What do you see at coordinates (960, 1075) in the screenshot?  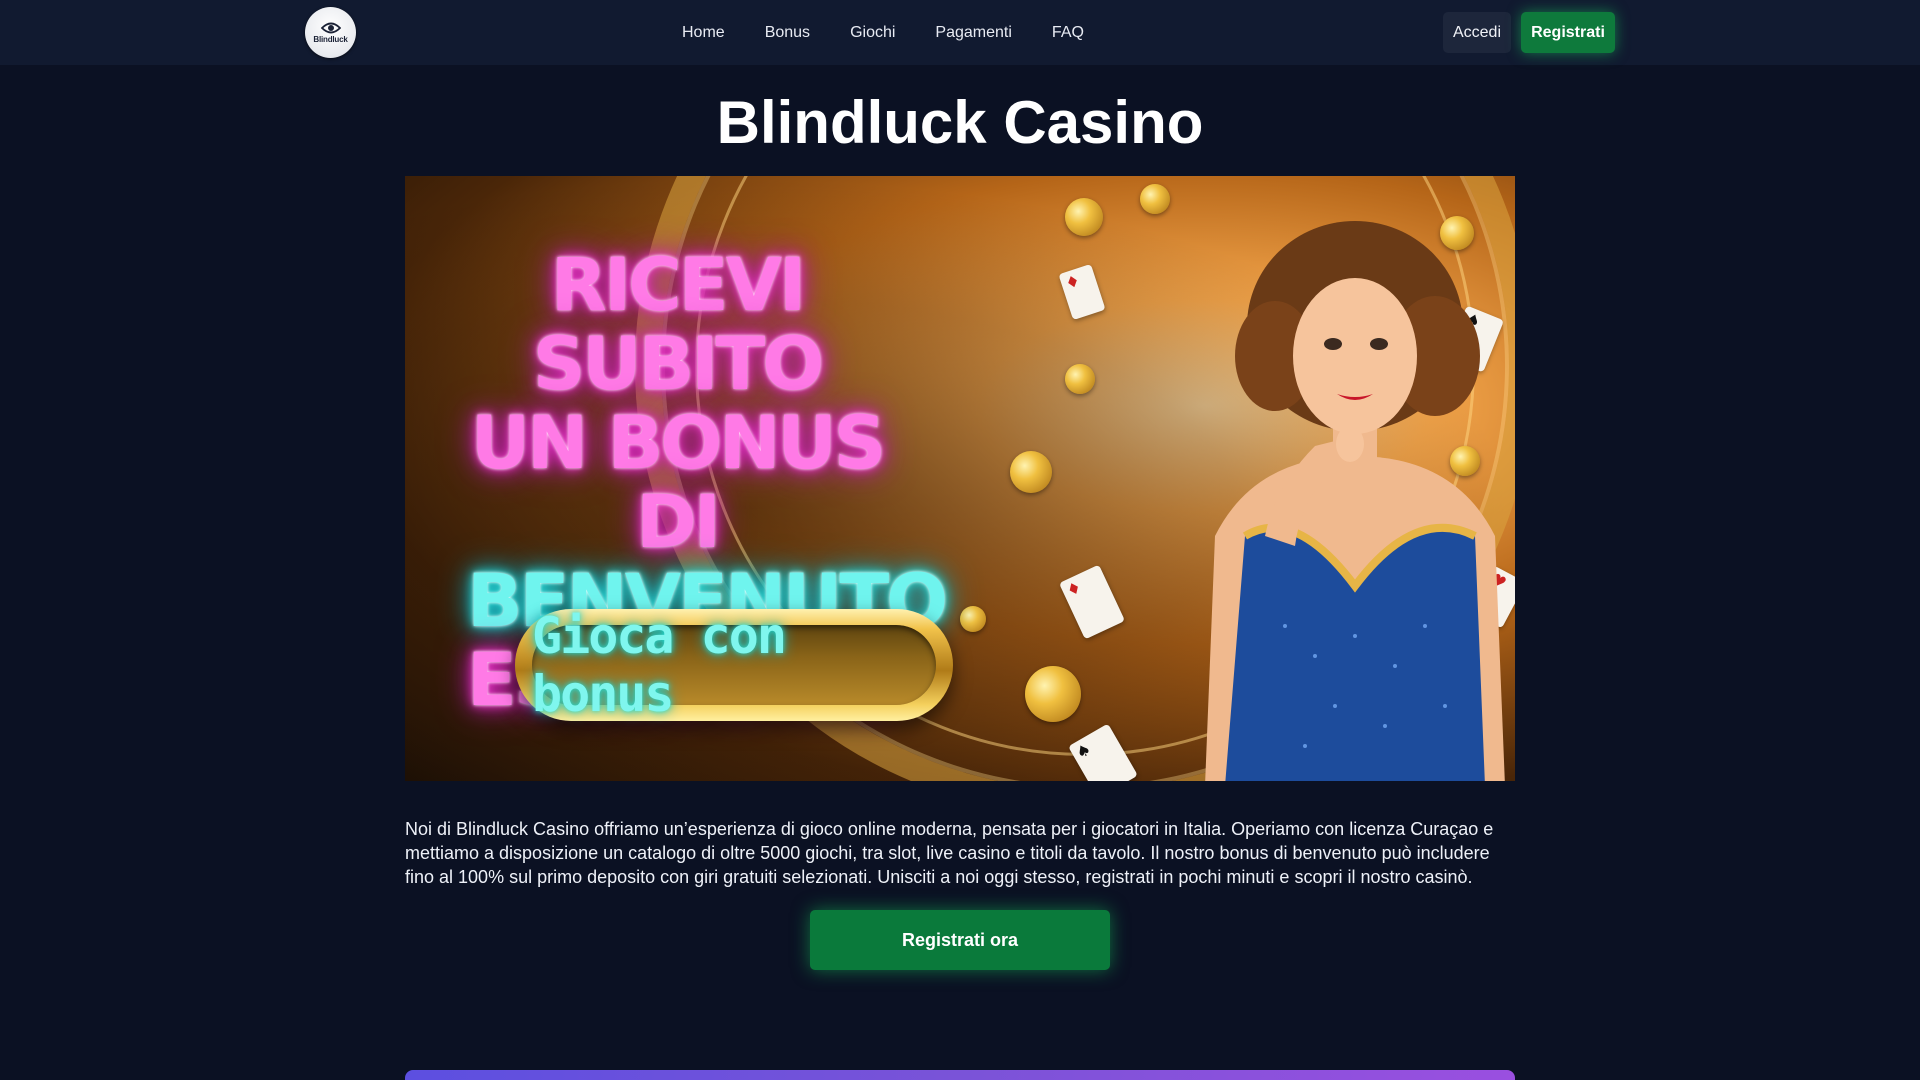 I see `next-section-edge` at bounding box center [960, 1075].